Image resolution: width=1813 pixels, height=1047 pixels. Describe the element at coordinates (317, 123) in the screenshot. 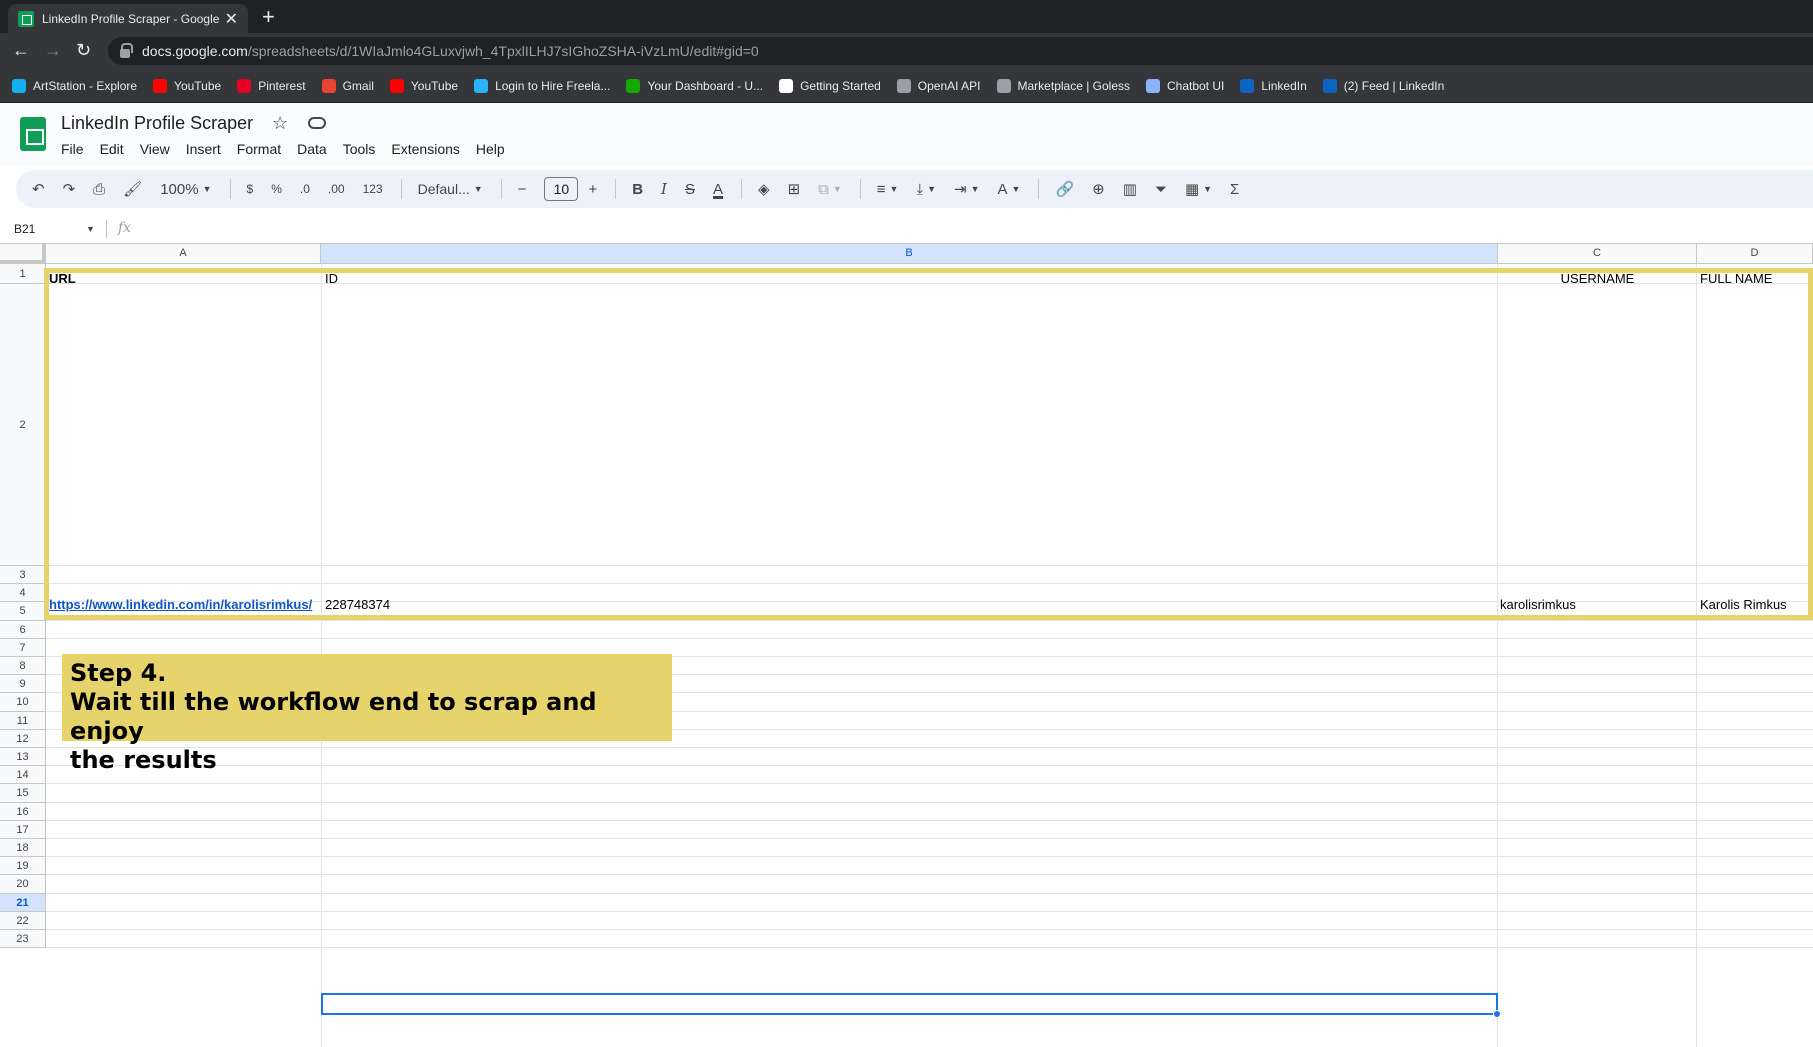

I see `cloud-status-icon` at that location.